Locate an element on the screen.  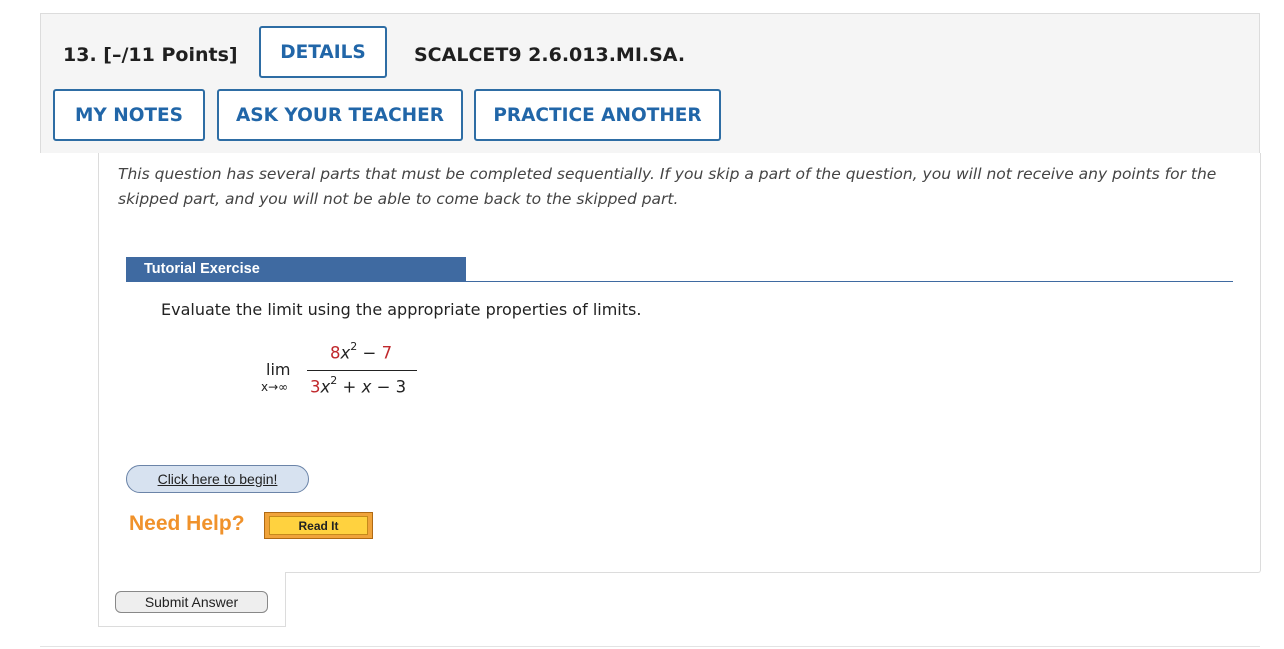
denominator-coefficient: 3 is located at coordinates (315, 387).